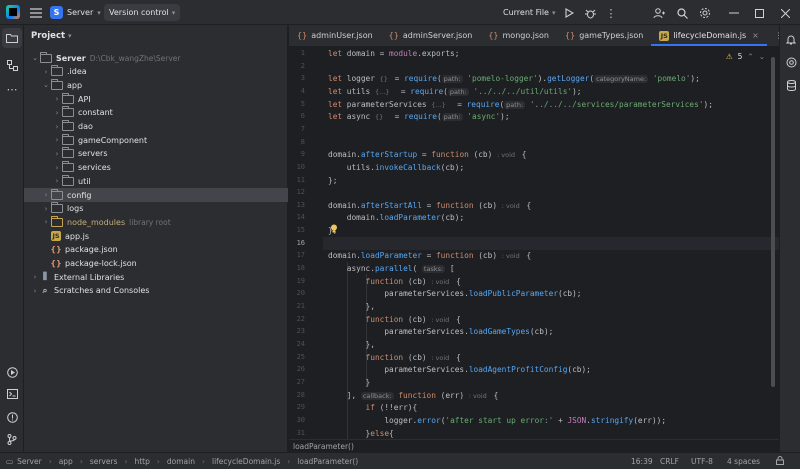 The width and height of the screenshot is (800, 469). What do you see at coordinates (529, 12) in the screenshot?
I see `run-configuration-selector: Current File ▾` at bounding box center [529, 12].